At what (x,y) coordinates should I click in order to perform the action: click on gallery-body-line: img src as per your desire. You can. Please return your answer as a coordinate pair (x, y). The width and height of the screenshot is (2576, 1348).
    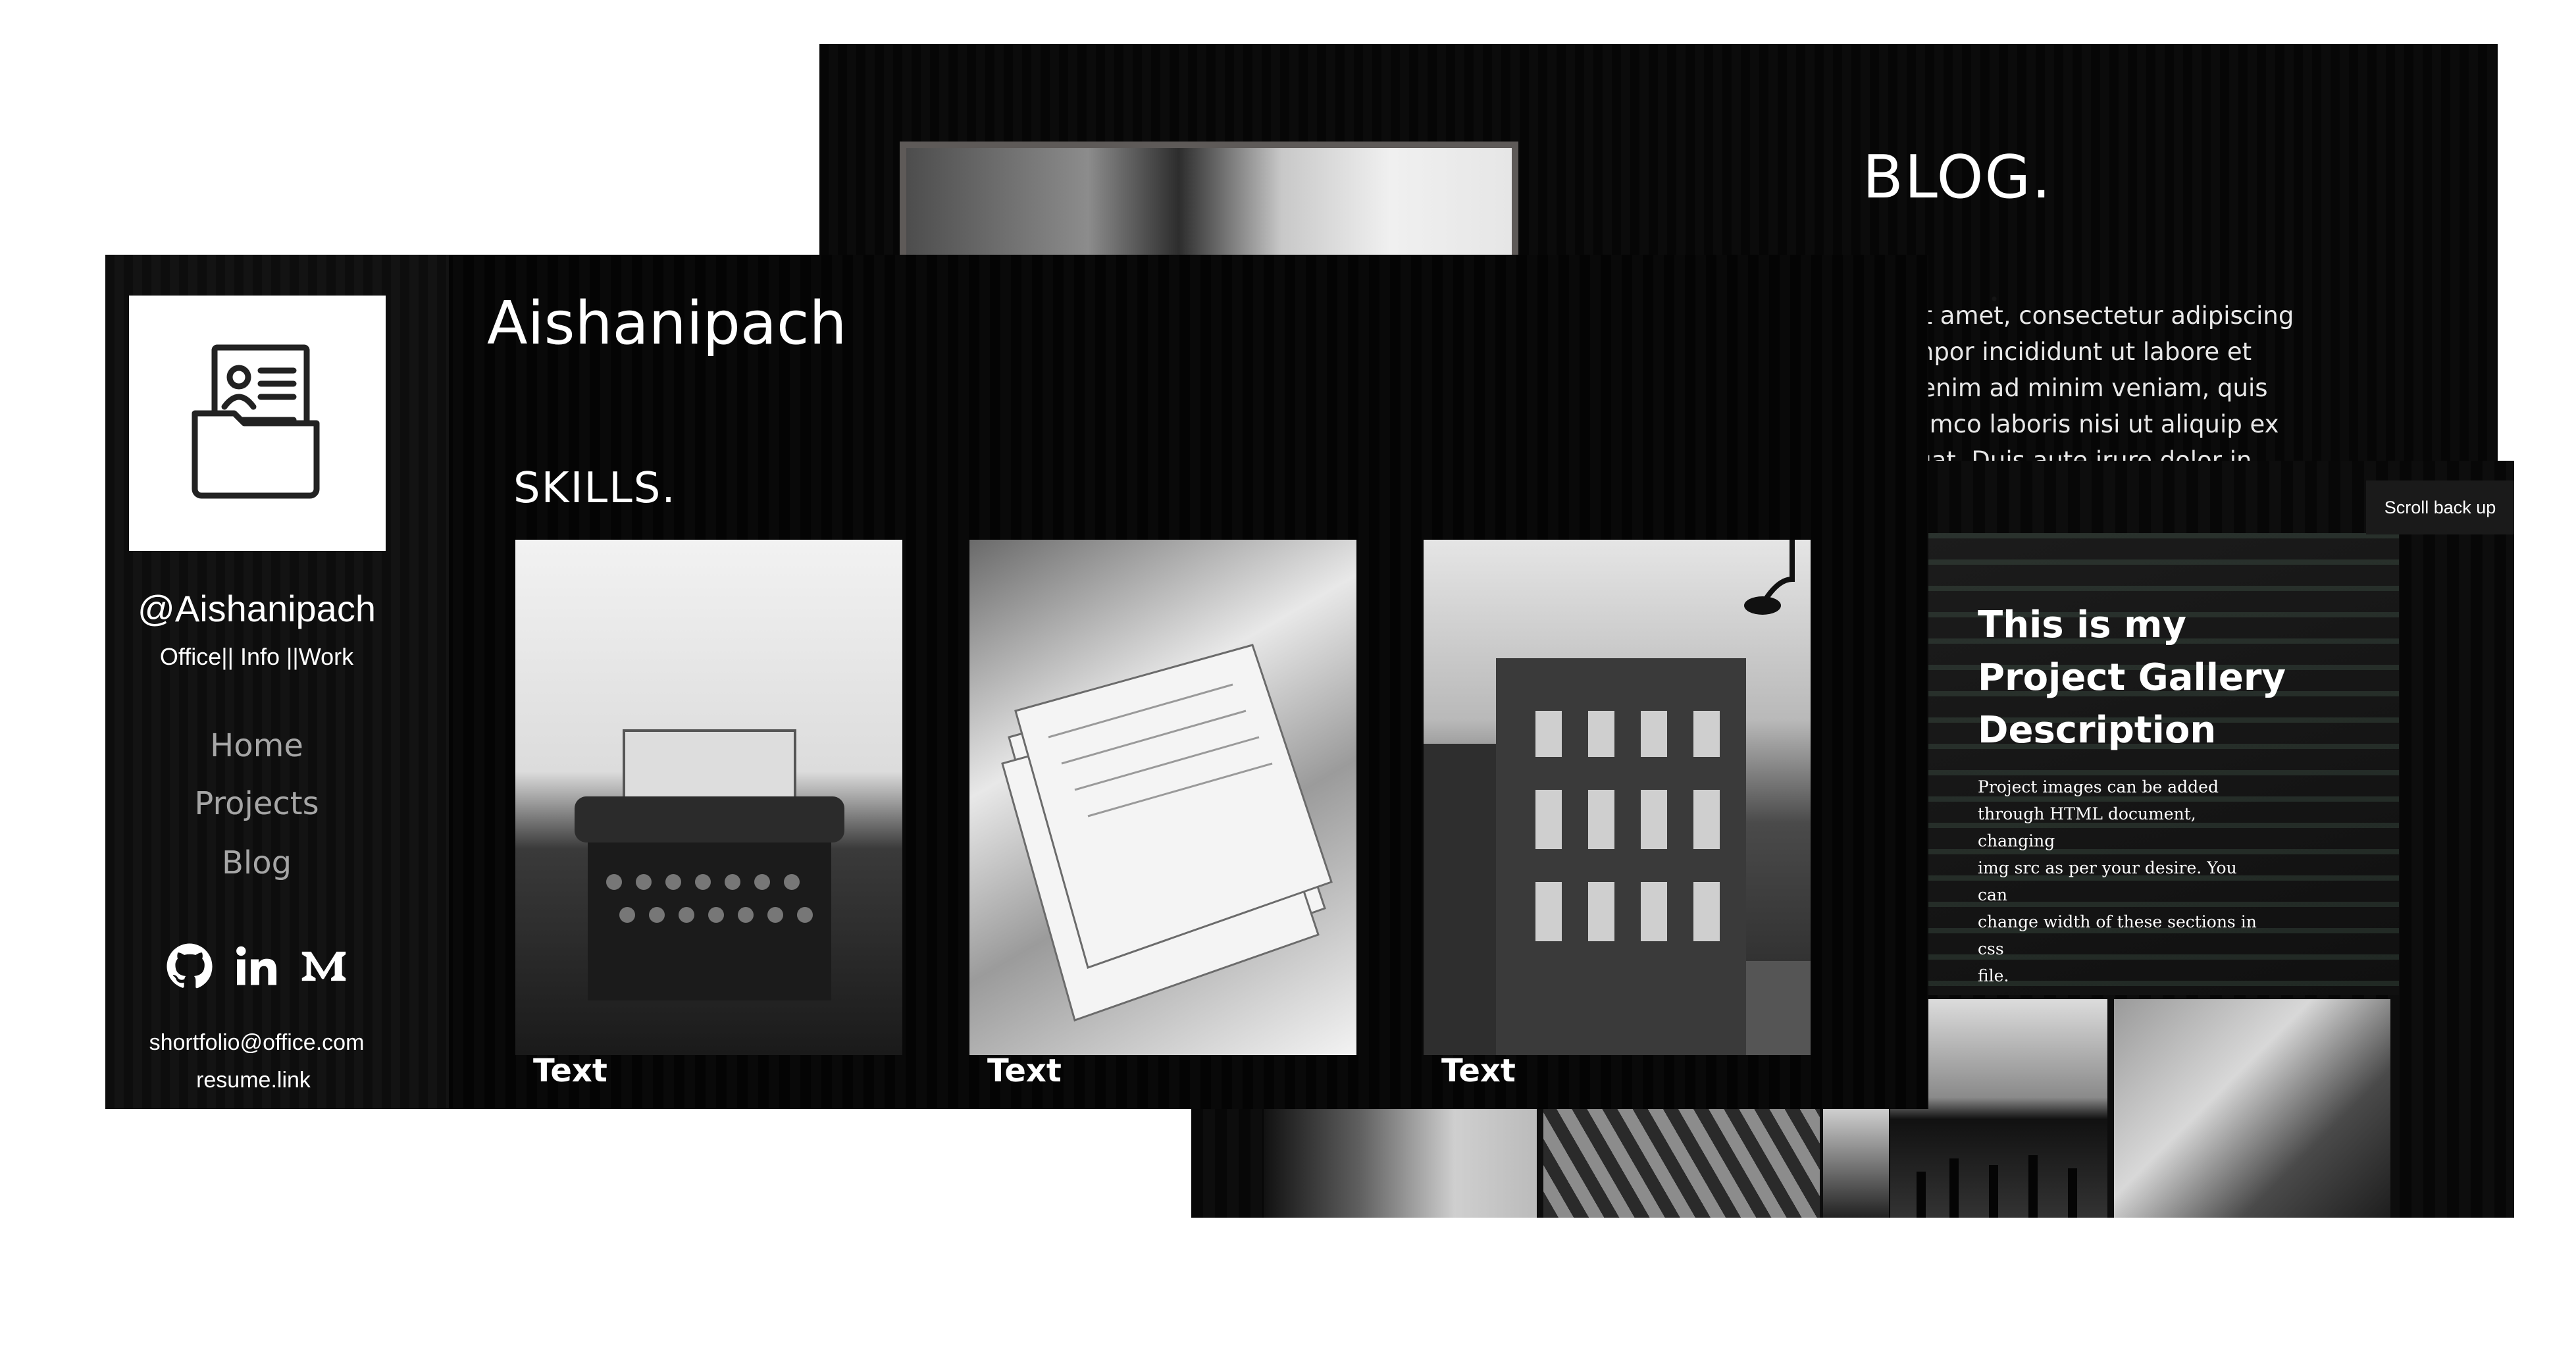
    Looking at the image, I should click on (2107, 881).